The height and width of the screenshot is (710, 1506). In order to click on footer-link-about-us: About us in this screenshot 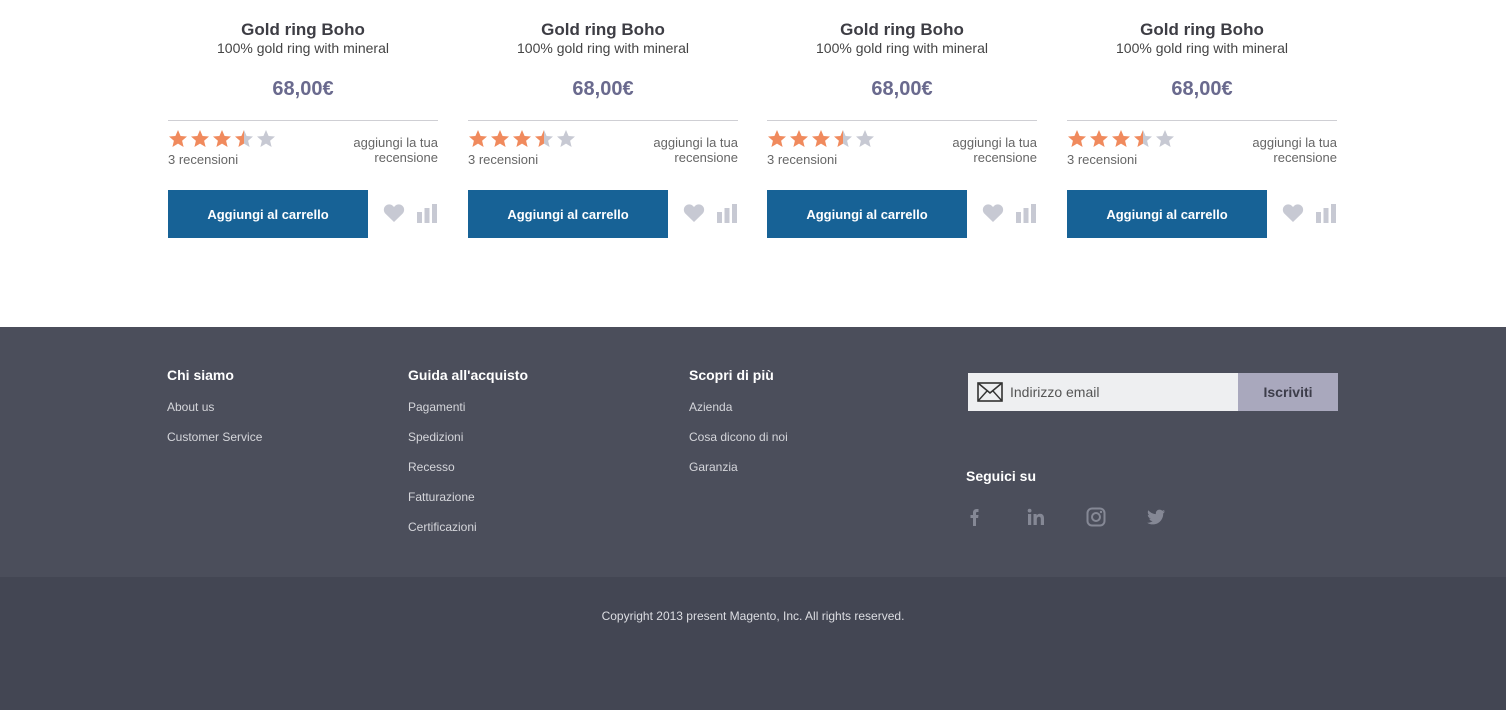, I will do `click(214, 407)`.